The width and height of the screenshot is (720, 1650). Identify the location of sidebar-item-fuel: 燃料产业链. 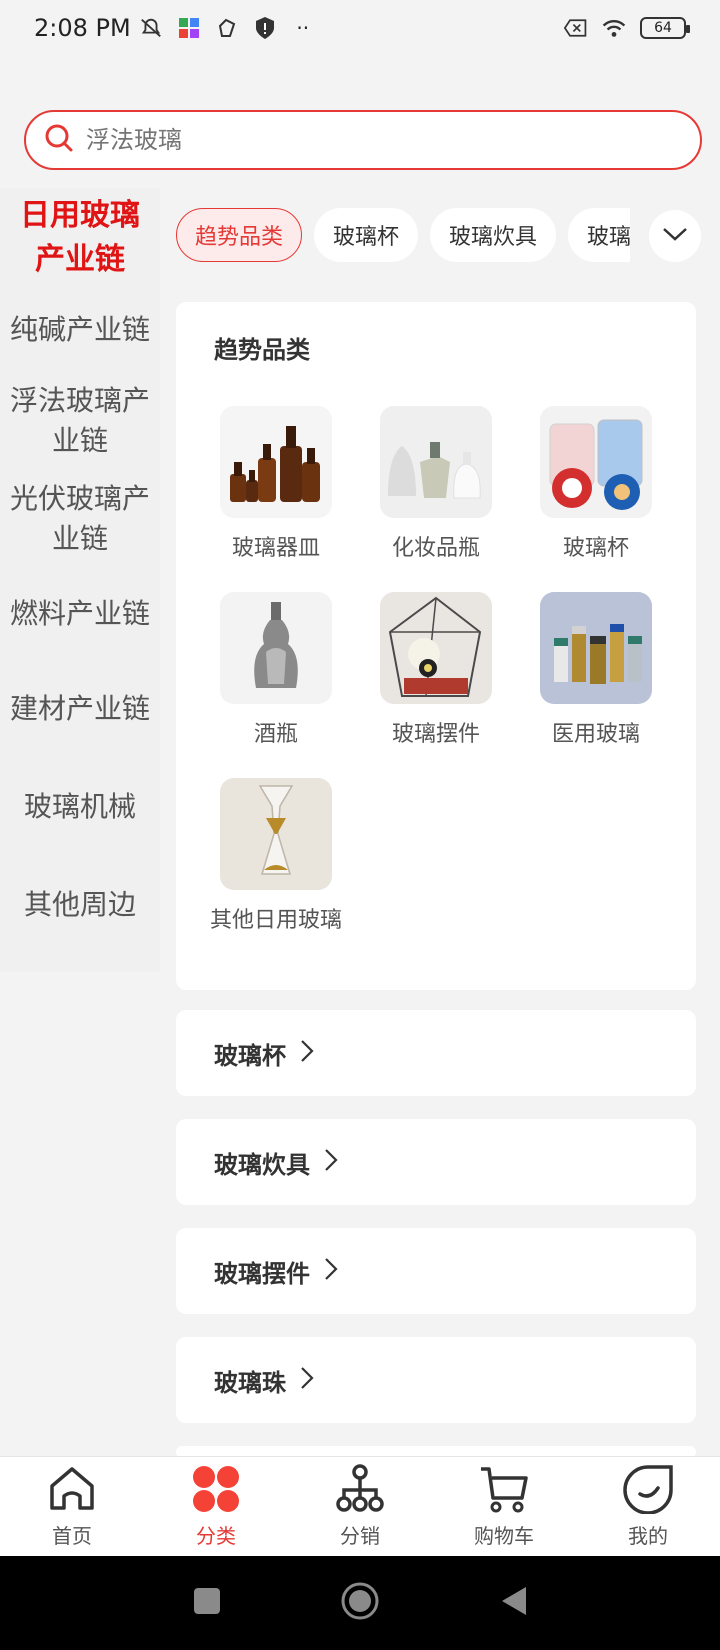
(80, 614).